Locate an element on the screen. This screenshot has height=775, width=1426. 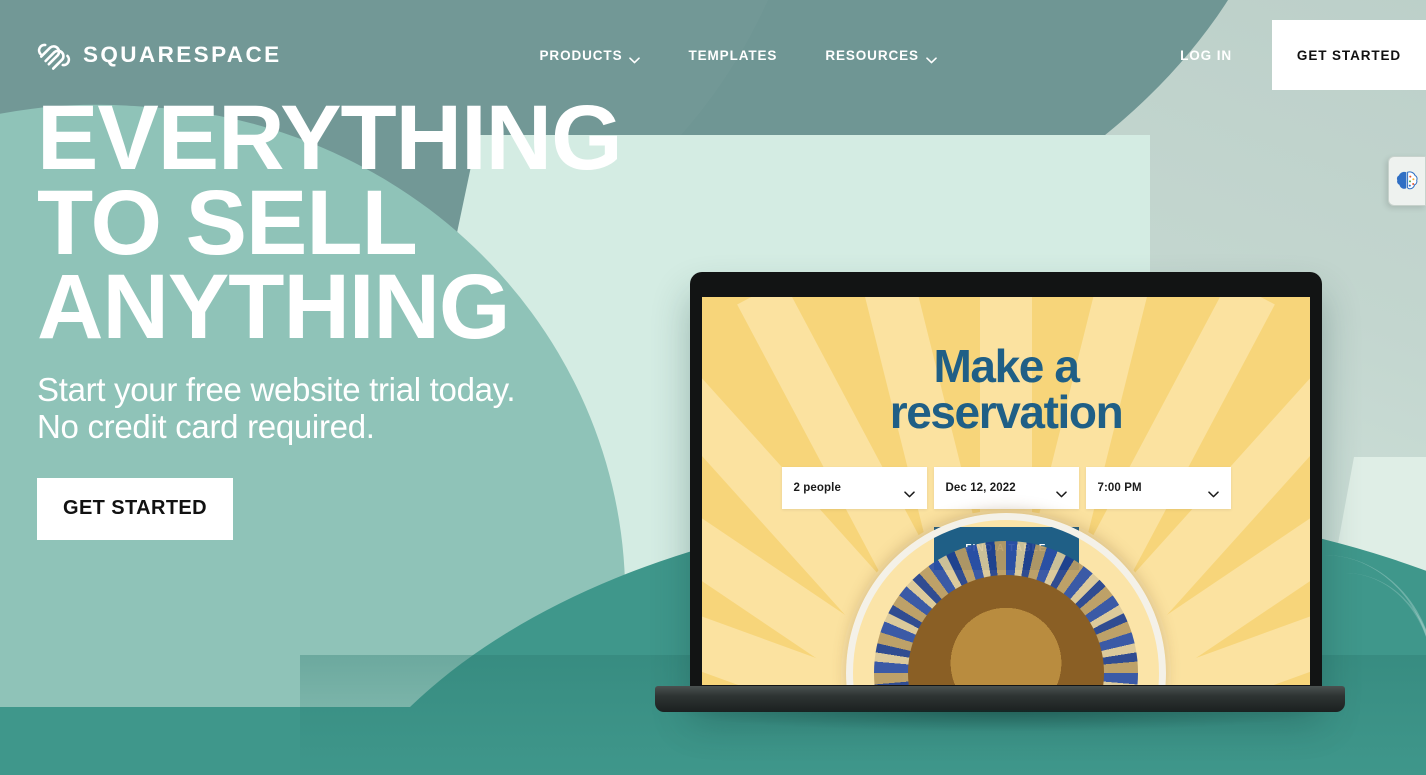
hero-subheadline-line-1: Start your free website trial today. is located at coordinates (276, 389).